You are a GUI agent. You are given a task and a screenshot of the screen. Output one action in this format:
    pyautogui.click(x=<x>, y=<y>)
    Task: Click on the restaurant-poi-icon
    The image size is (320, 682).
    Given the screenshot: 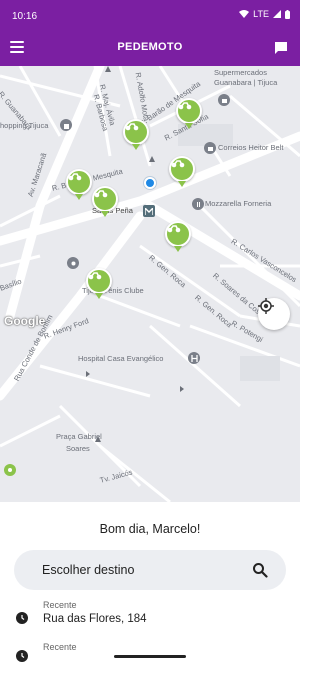 What is the action you would take?
    pyautogui.click(x=198, y=204)
    